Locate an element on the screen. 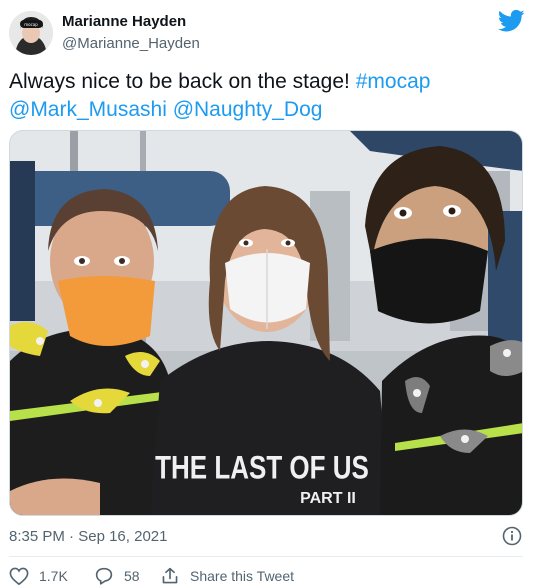  share-icon is located at coordinates (170, 575).